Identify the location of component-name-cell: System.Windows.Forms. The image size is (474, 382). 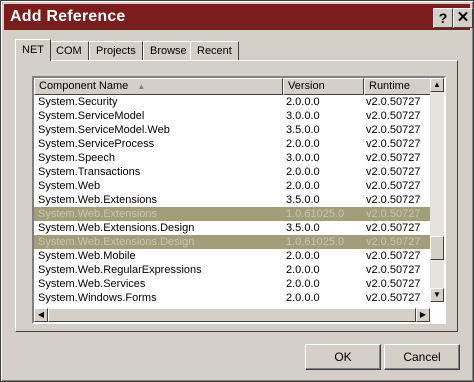
(97, 298).